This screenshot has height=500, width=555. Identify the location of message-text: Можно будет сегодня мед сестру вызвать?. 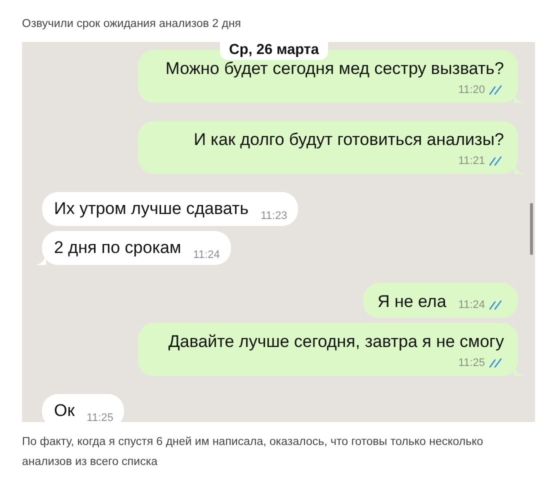
(335, 69).